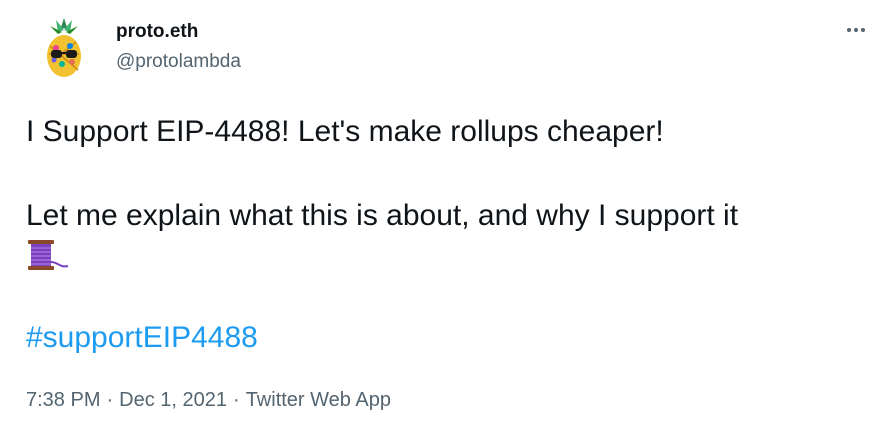  Describe the element at coordinates (178, 32) in the screenshot. I see `author-display-name: proto.eth` at that location.